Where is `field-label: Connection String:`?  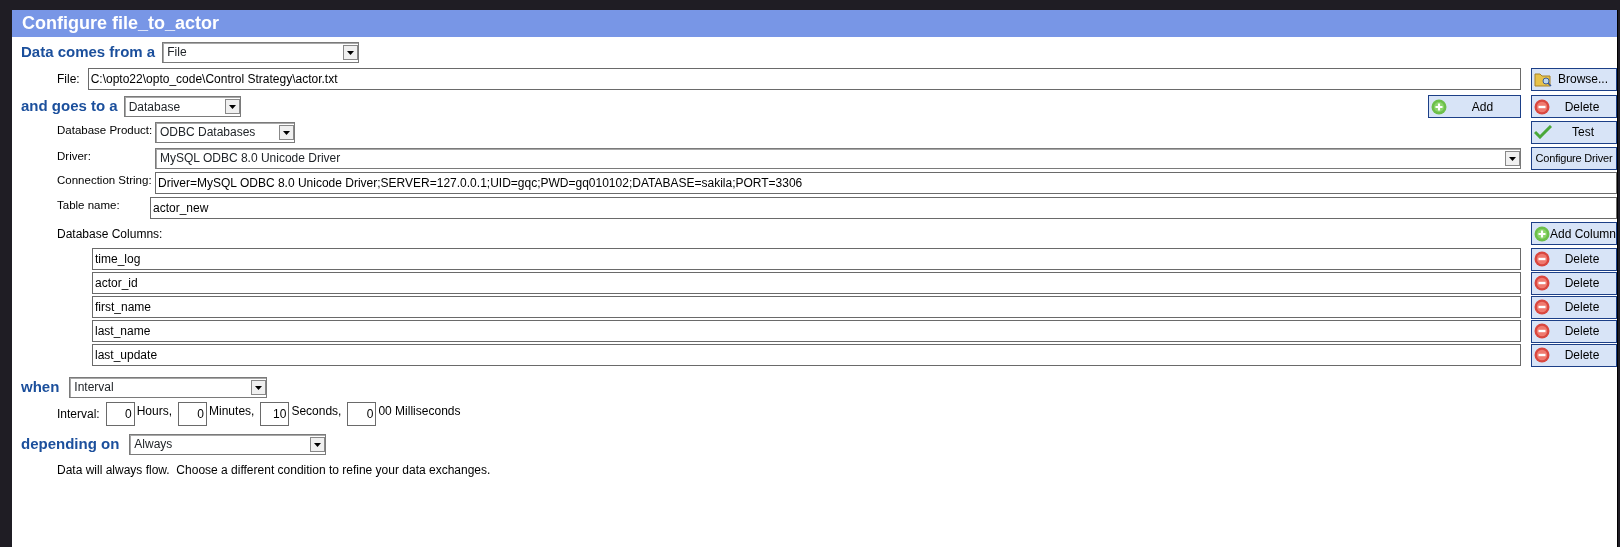
field-label: Connection String: is located at coordinates (105, 180).